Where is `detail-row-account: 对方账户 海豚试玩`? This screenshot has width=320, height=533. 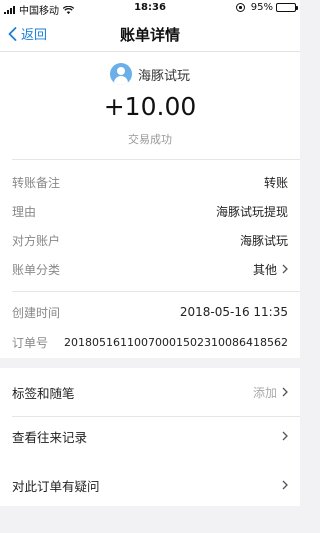
detail-row-account: 对方账户 海豚试玩 is located at coordinates (150, 240).